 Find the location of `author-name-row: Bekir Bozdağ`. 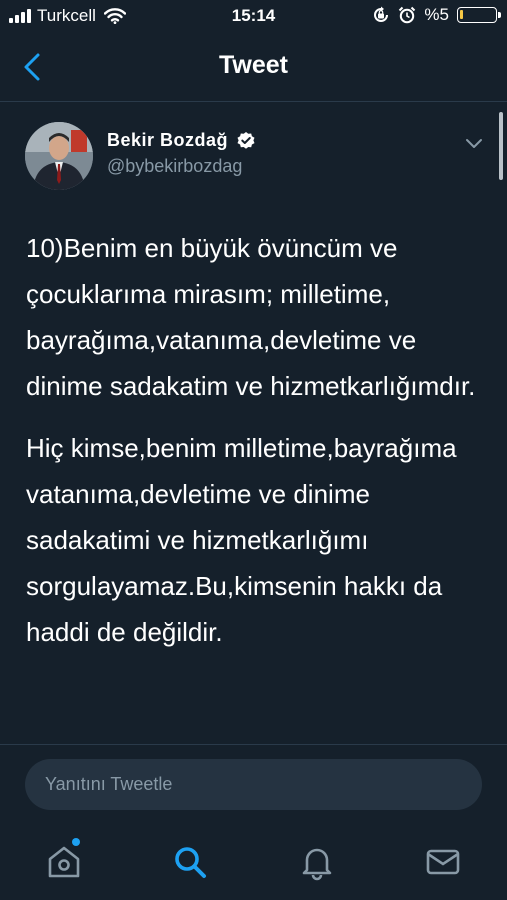

author-name-row: Bekir Bozdağ is located at coordinates (181, 140).